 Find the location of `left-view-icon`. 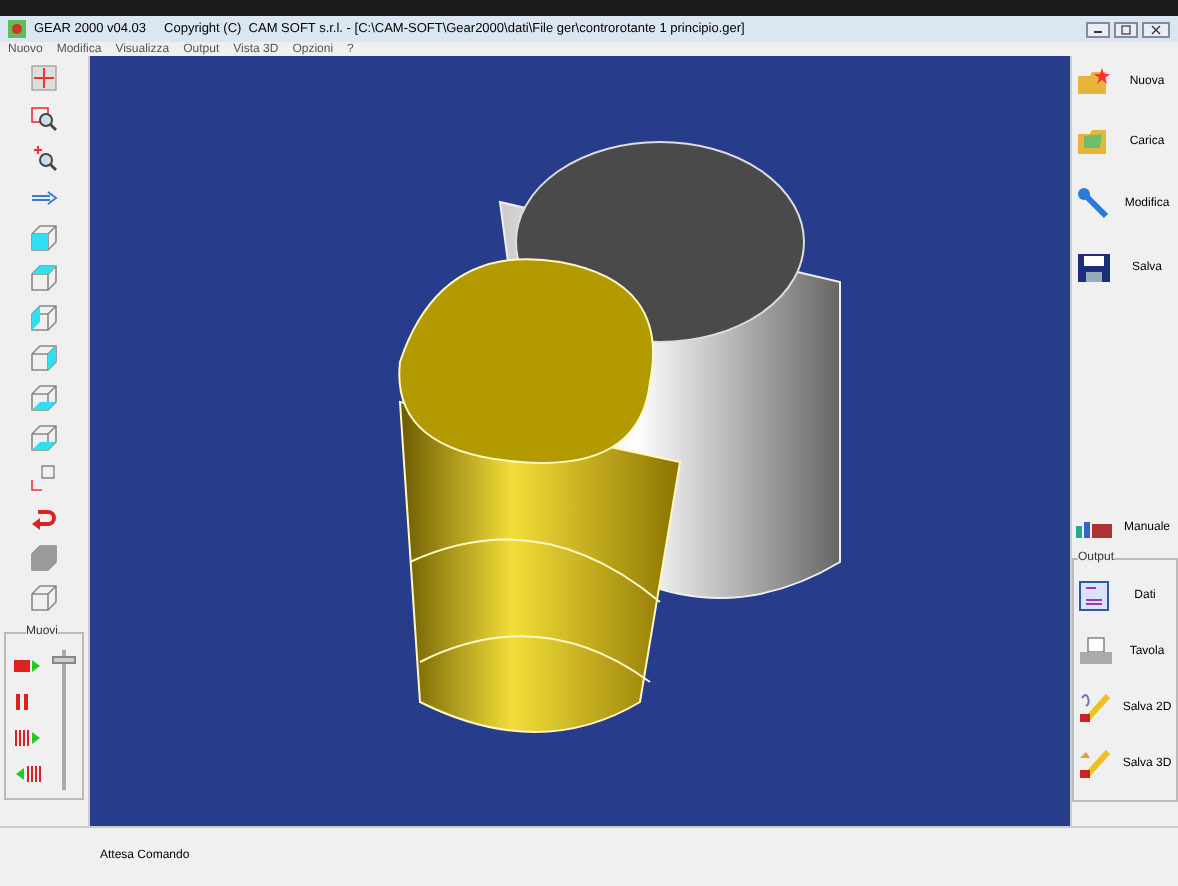

left-view-icon is located at coordinates (44, 318).